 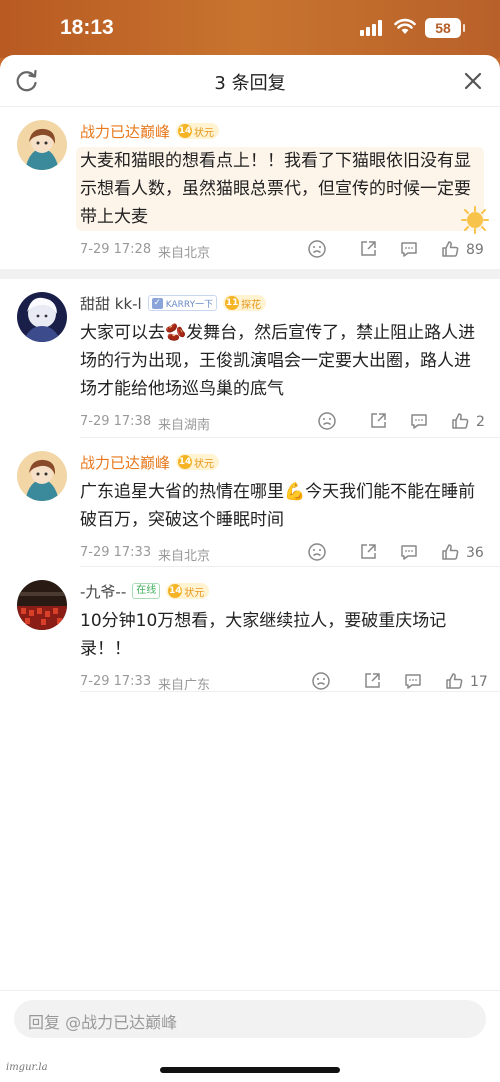 I want to click on status-time: 18:13, so click(x=87, y=27).